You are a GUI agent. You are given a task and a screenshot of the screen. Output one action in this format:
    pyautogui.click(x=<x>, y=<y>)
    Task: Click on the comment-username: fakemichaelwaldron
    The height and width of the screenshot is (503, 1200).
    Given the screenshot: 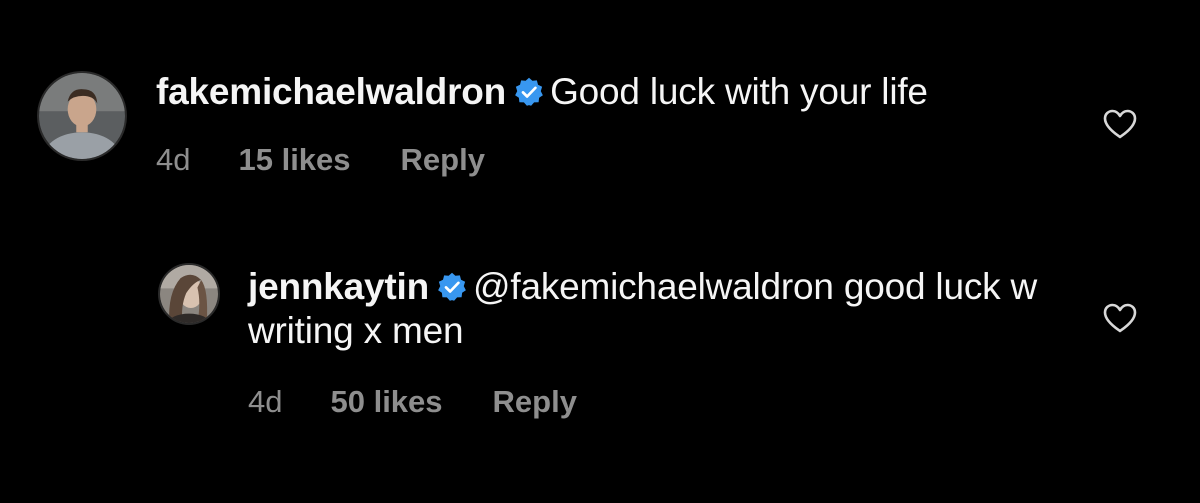 What is the action you would take?
    pyautogui.click(x=331, y=91)
    